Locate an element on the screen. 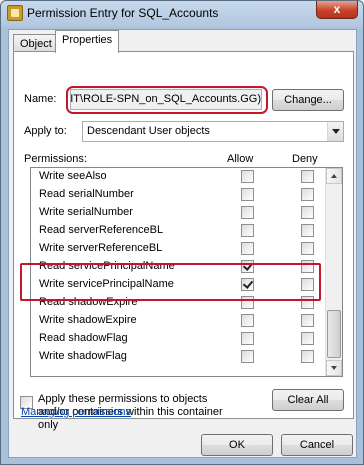  scroll-up-icon is located at coordinates (334, 176).